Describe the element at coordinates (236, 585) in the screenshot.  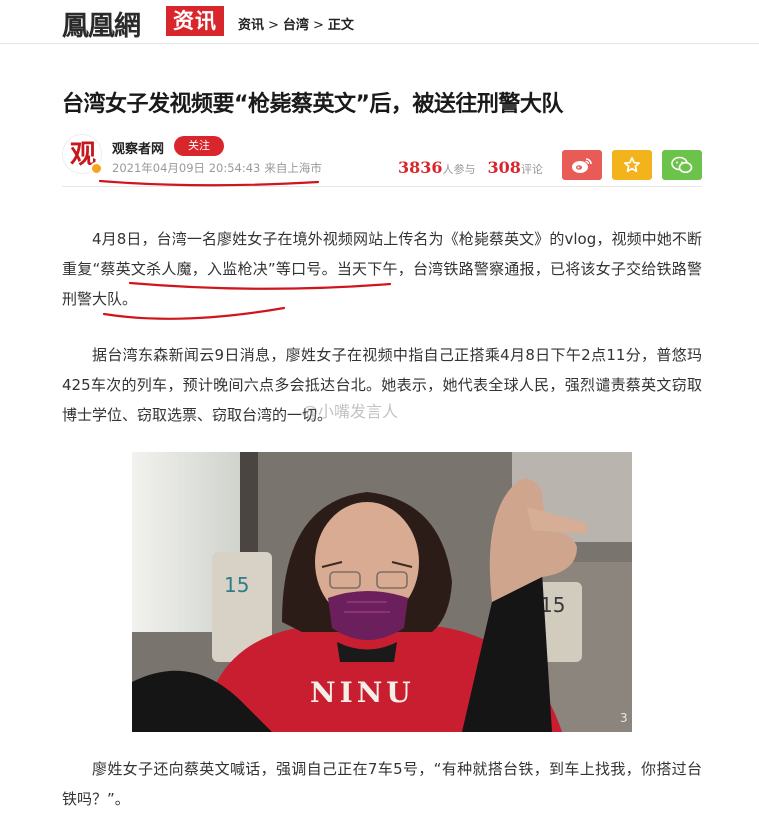
I see `seat-number-left: 15` at that location.